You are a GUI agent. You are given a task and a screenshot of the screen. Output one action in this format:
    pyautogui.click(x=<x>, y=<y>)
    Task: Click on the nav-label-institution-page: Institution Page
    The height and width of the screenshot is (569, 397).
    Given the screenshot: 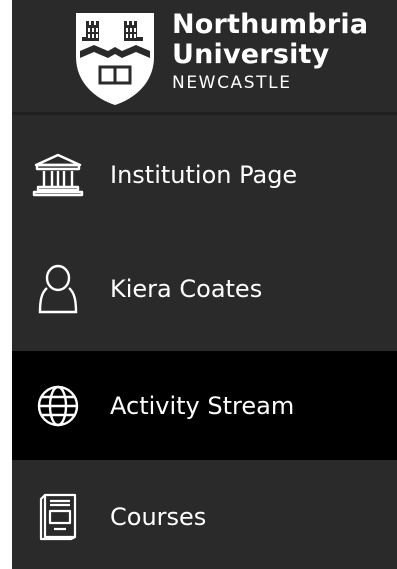 What is the action you would take?
    pyautogui.click(x=204, y=175)
    